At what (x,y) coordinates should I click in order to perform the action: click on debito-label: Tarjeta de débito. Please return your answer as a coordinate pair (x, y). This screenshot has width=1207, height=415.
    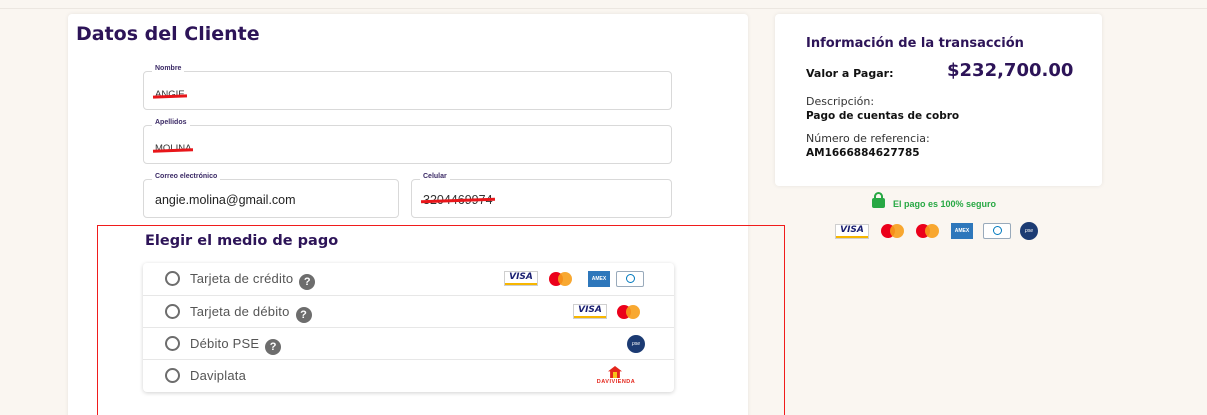
    Looking at the image, I should click on (240, 311).